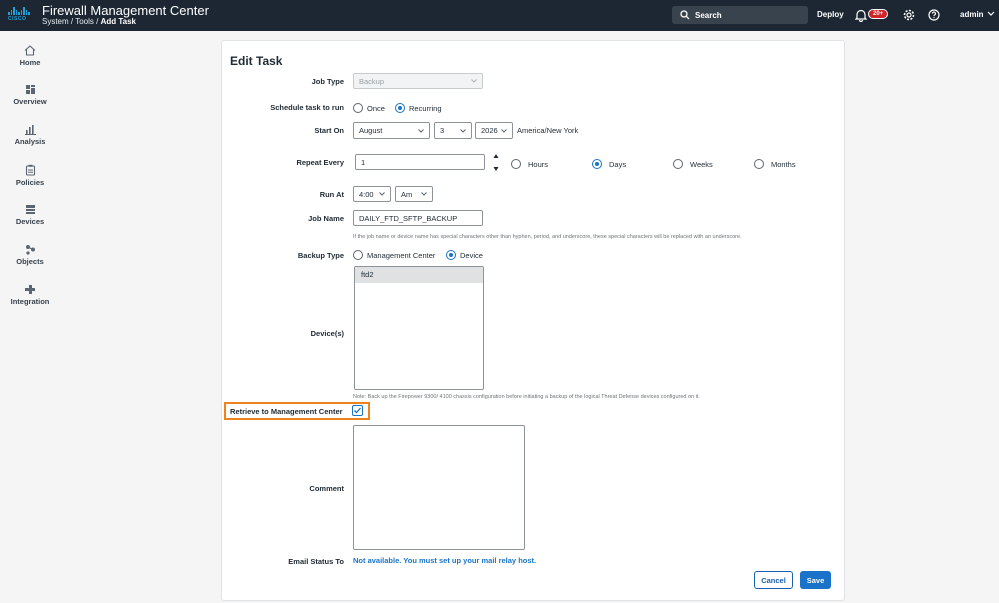  What do you see at coordinates (597, 164) in the screenshot?
I see `repeat-days-radio` at bounding box center [597, 164].